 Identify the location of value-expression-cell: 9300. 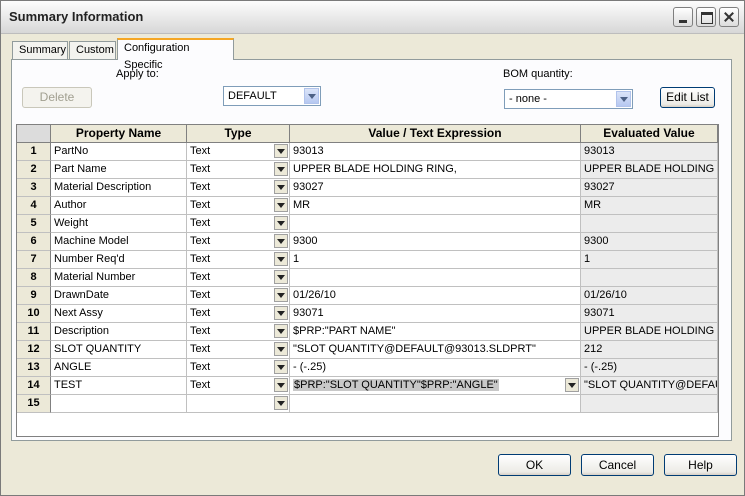
(435, 242).